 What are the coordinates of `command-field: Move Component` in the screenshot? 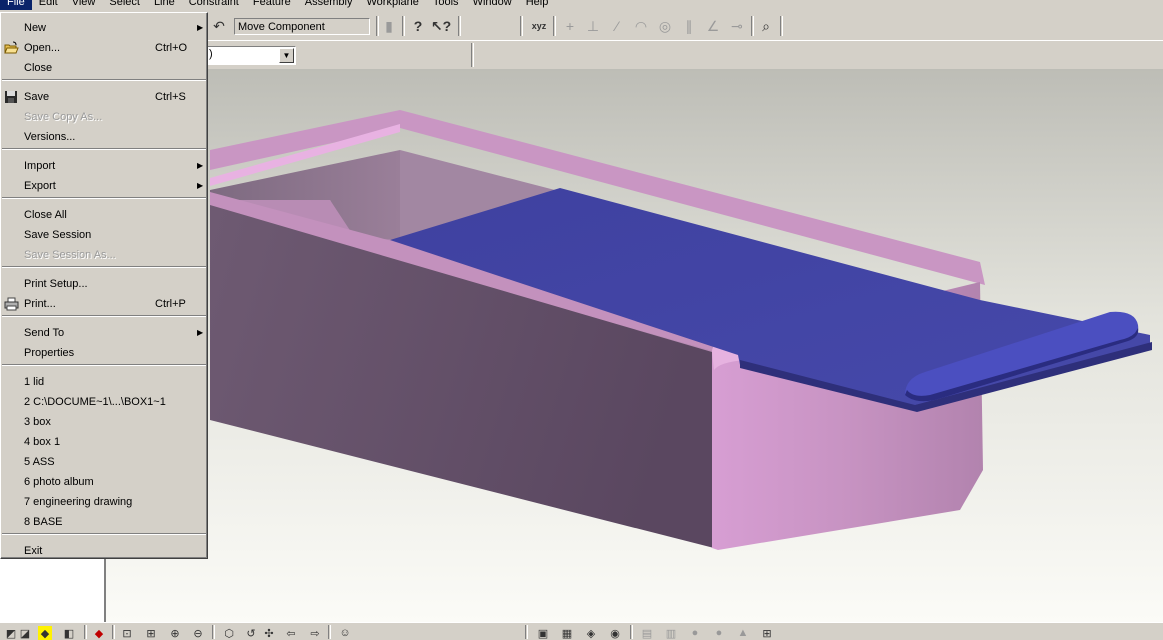 It's located at (302, 26).